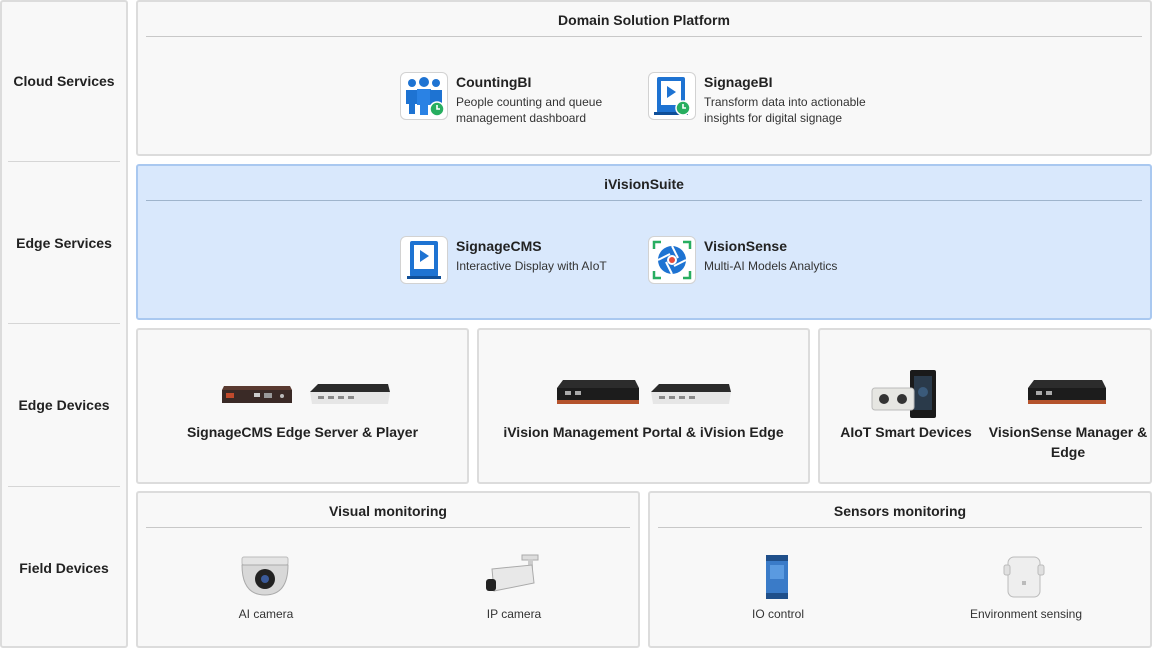 Image resolution: width=1152 pixels, height=648 pixels. Describe the element at coordinates (388, 511) in the screenshot. I see `visual-monitoring-title: Visual monitoring` at that location.